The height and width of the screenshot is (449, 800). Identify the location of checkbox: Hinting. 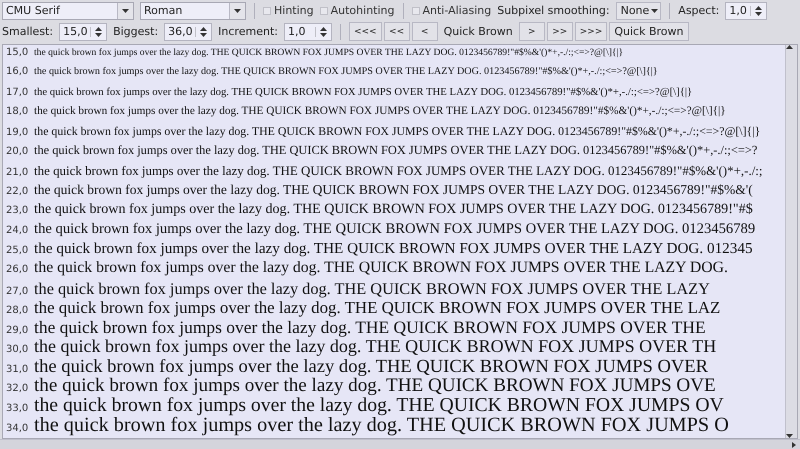
(288, 10).